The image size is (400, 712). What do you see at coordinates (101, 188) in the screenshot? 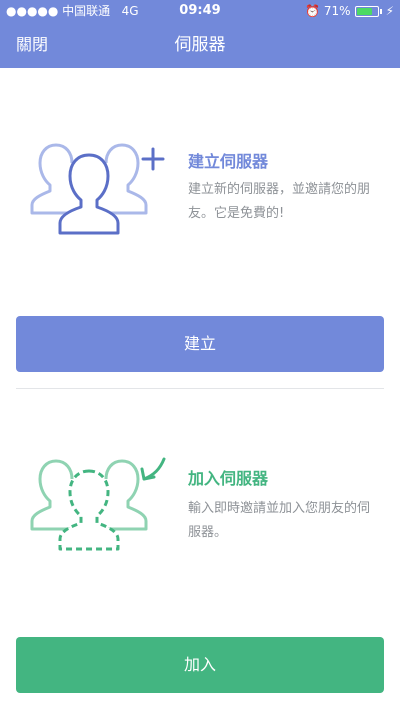
I see `group-add-icon` at bounding box center [101, 188].